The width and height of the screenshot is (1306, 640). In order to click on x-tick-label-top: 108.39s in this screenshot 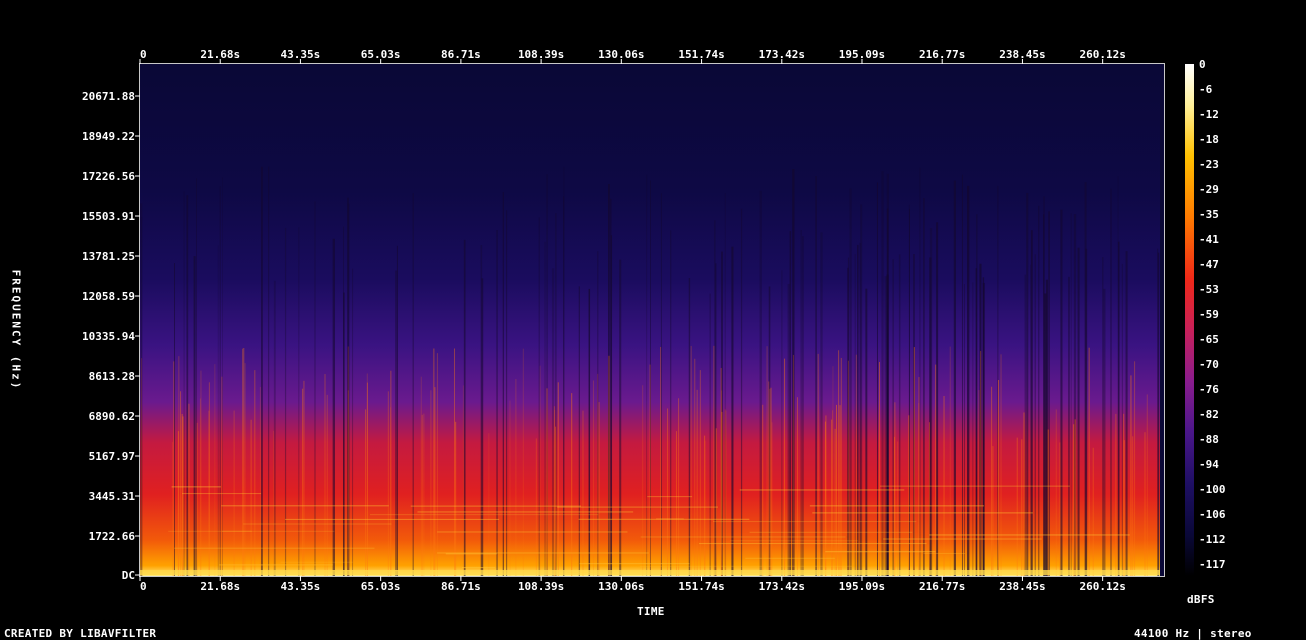, I will do `click(541, 54)`.